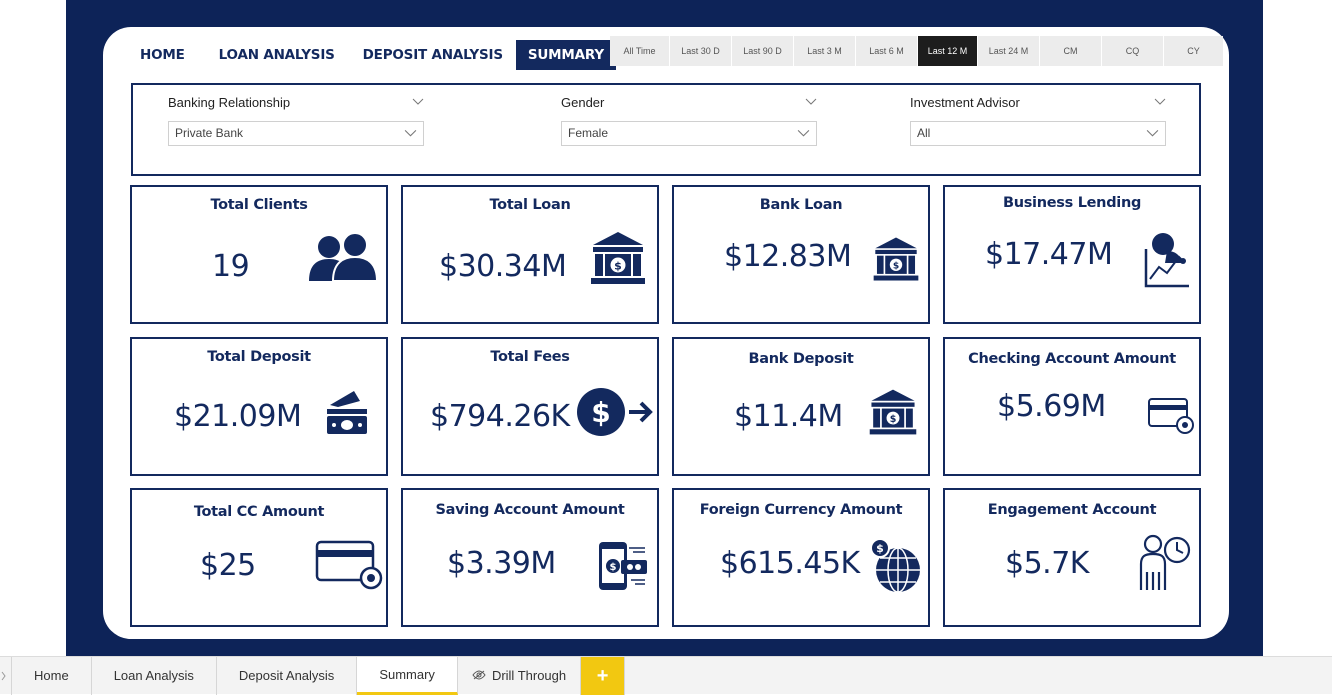 This screenshot has height=700, width=1332. What do you see at coordinates (259, 357) in the screenshot?
I see `kpi-title: Total Deposit` at bounding box center [259, 357].